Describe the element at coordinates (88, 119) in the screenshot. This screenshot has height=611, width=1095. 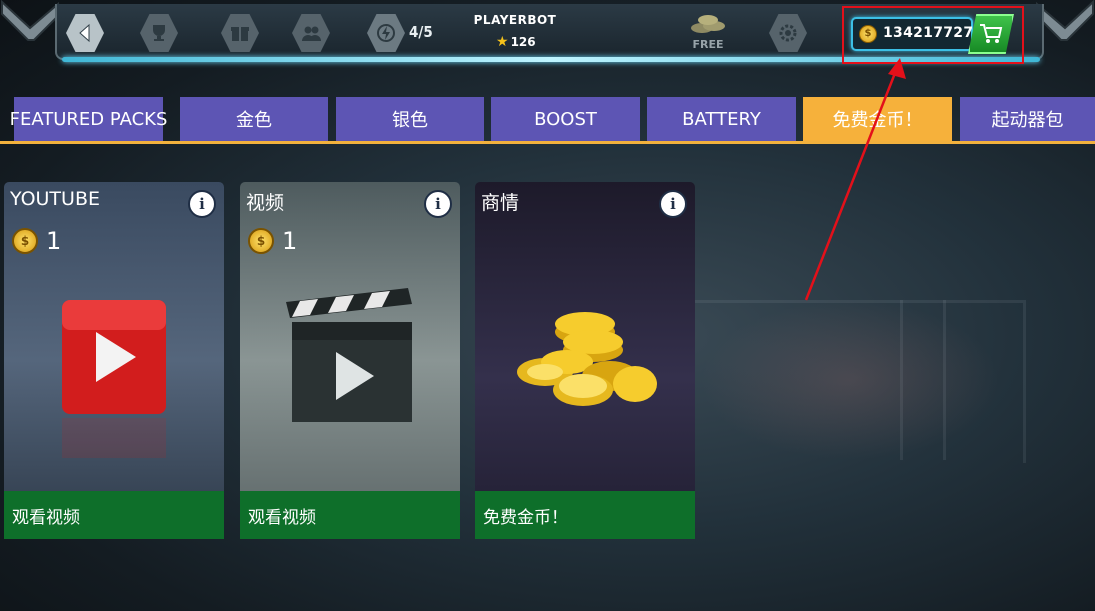
I see `tab-featured-packs: FEATURED PACKS` at that location.